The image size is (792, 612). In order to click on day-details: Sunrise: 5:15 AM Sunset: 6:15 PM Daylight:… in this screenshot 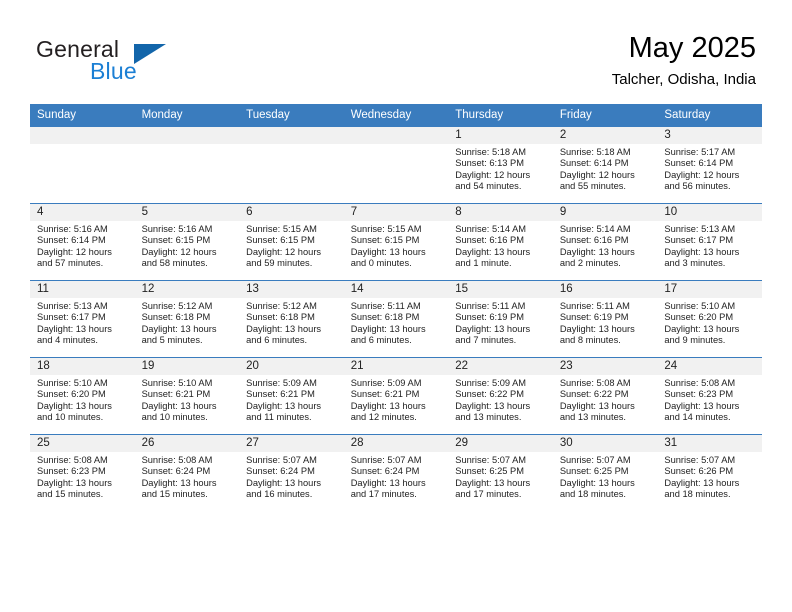, I will do `click(396, 245)`.